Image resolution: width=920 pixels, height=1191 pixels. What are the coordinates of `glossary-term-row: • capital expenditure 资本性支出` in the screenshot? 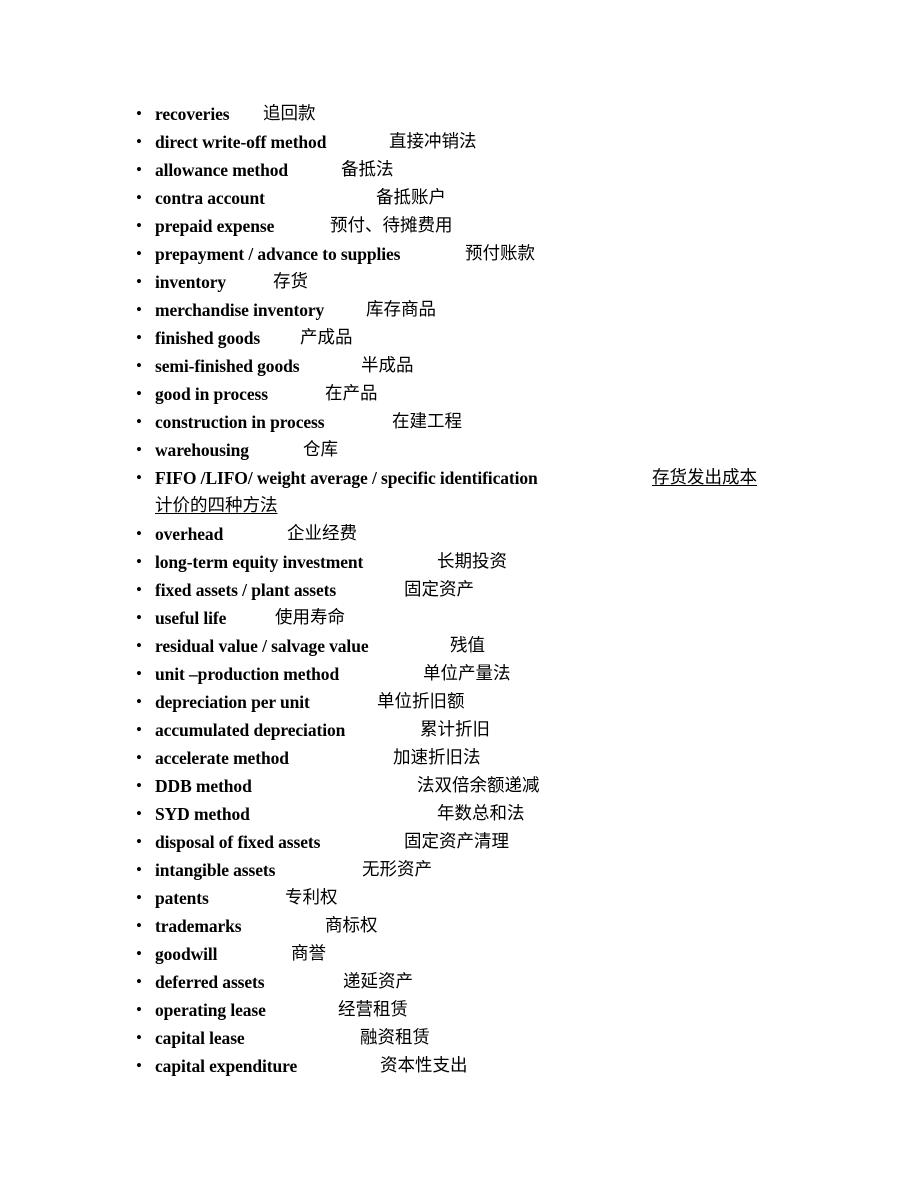 It's located at (460, 1066).